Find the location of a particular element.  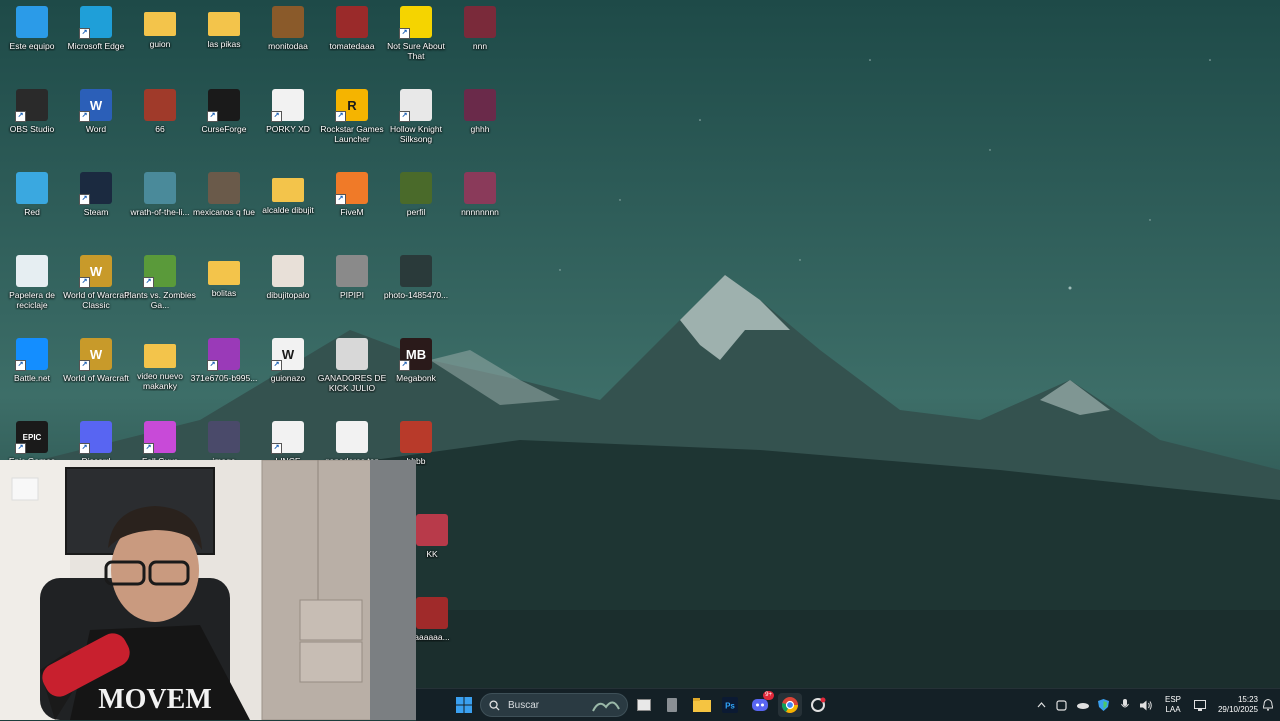

desktop-icon: monitodaa is located at coordinates (288, 43).